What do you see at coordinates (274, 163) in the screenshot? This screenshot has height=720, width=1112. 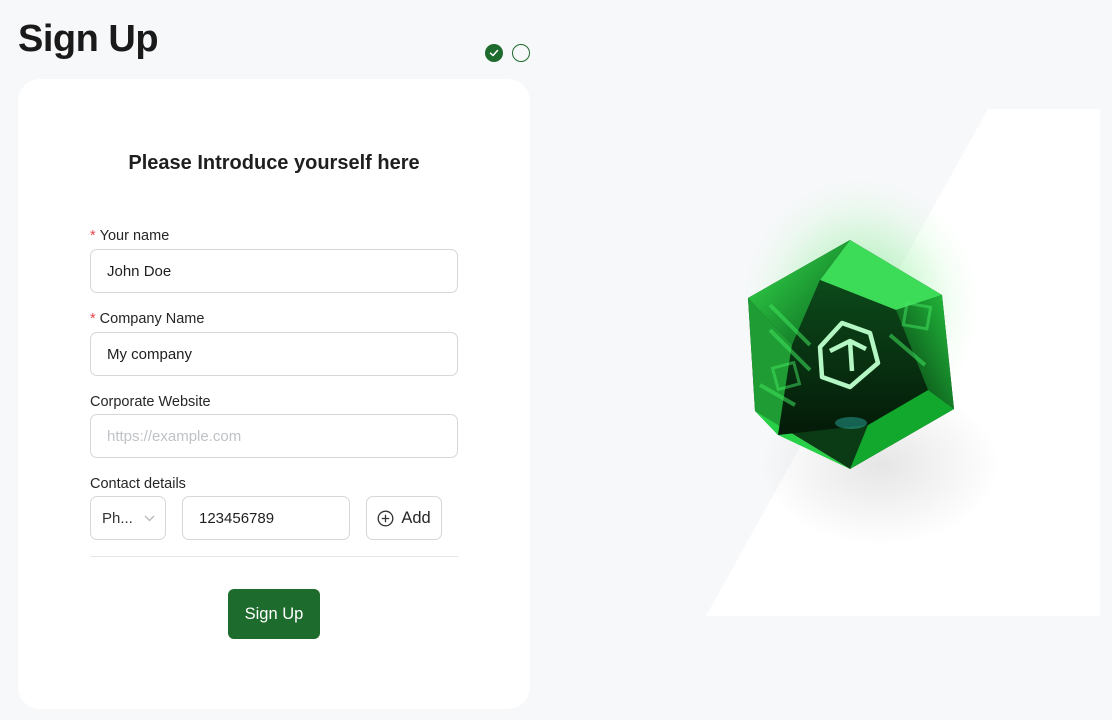 I see `form-heading: Please Introduce yourself here` at bounding box center [274, 163].